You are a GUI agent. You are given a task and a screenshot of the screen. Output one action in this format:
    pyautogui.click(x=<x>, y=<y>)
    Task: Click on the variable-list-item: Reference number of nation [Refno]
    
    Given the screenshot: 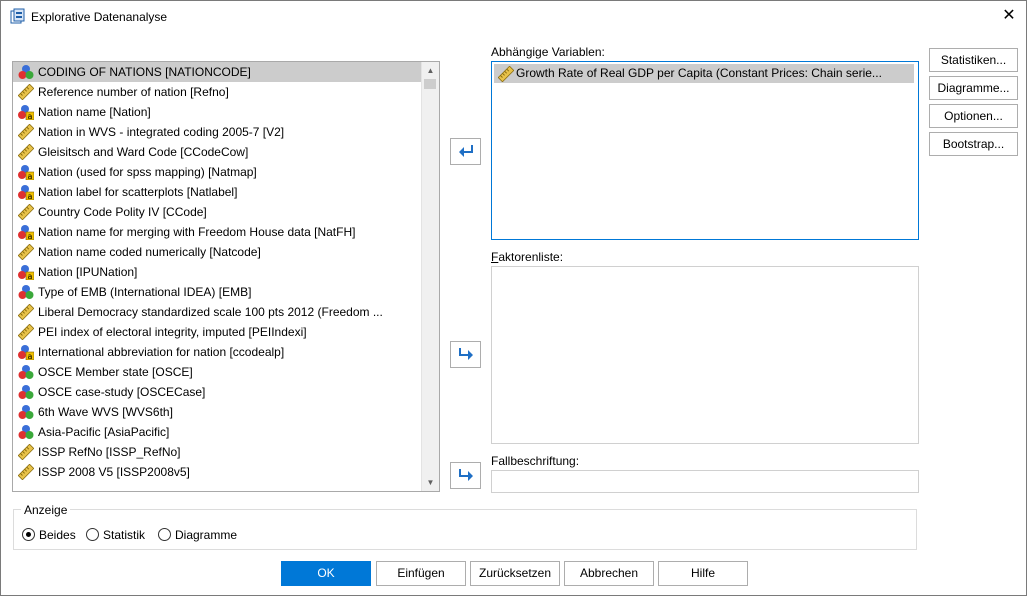 What is the action you would take?
    pyautogui.click(x=217, y=92)
    